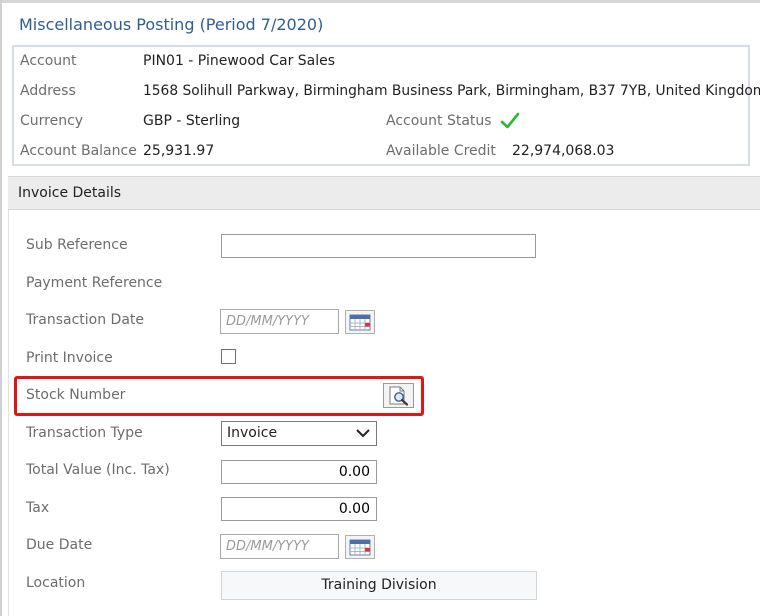  What do you see at coordinates (299, 509) in the screenshot?
I see `tax-input` at bounding box center [299, 509].